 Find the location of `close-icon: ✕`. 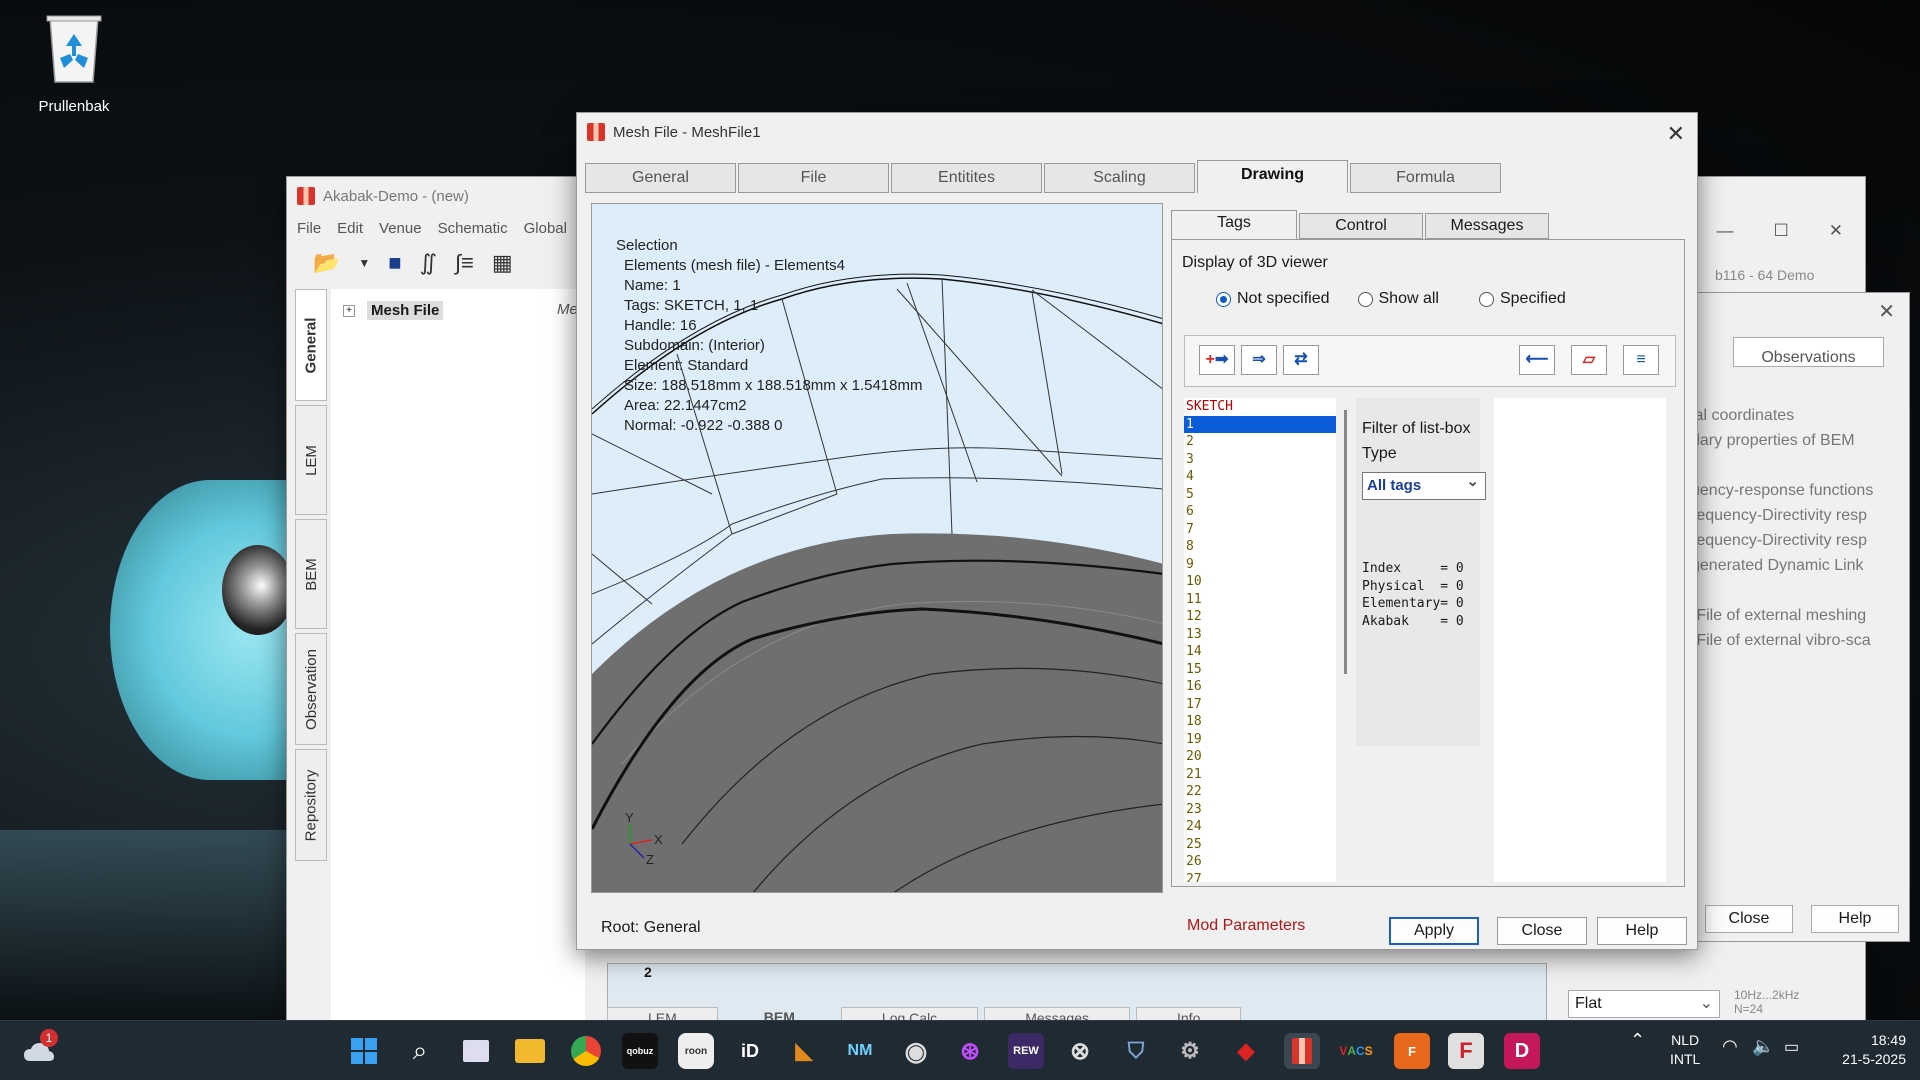

close-icon: ✕ is located at coordinates (1836, 231).